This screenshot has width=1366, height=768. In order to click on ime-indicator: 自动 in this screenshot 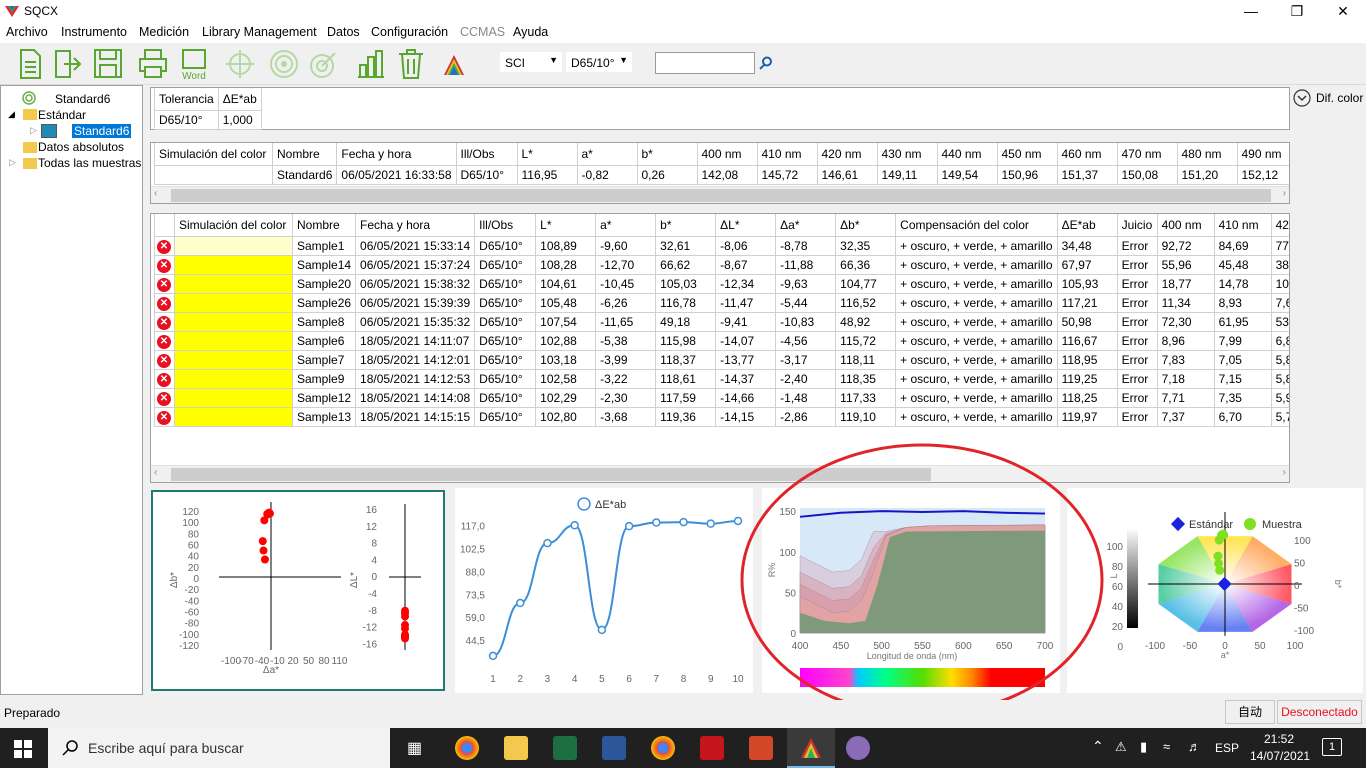, I will do `click(1250, 712)`.